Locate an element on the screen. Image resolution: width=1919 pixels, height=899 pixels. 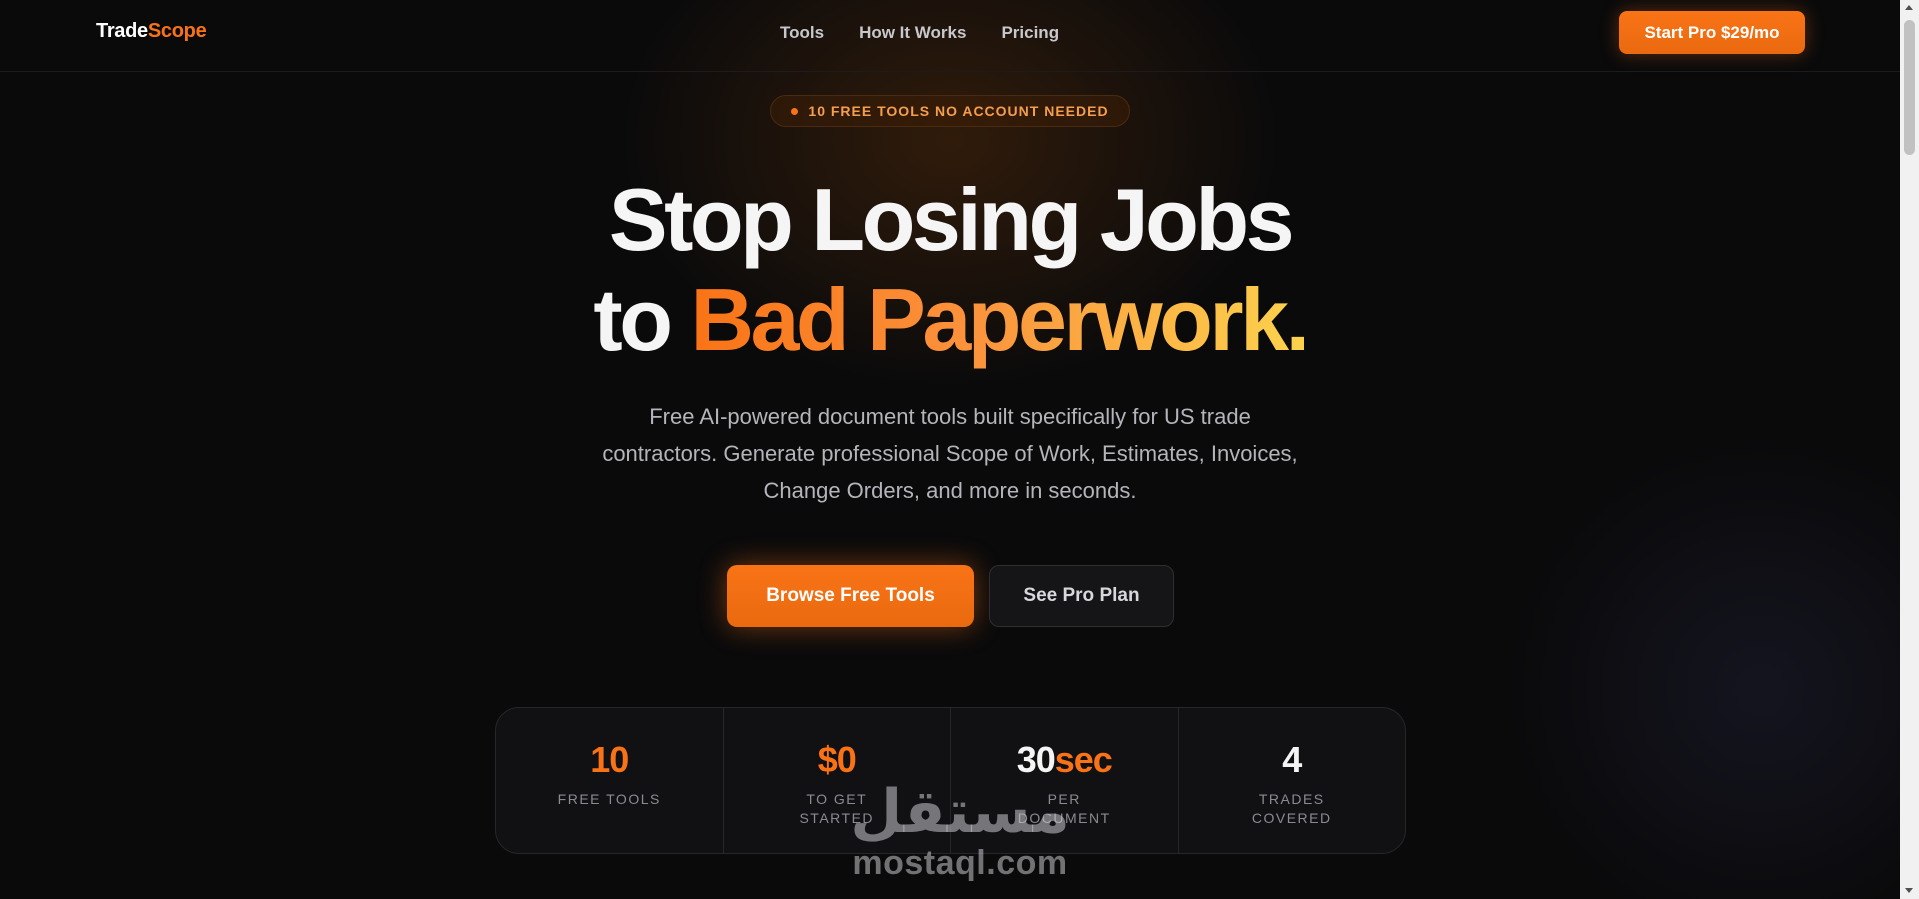
logo: TradeScope is located at coordinates (151, 31).